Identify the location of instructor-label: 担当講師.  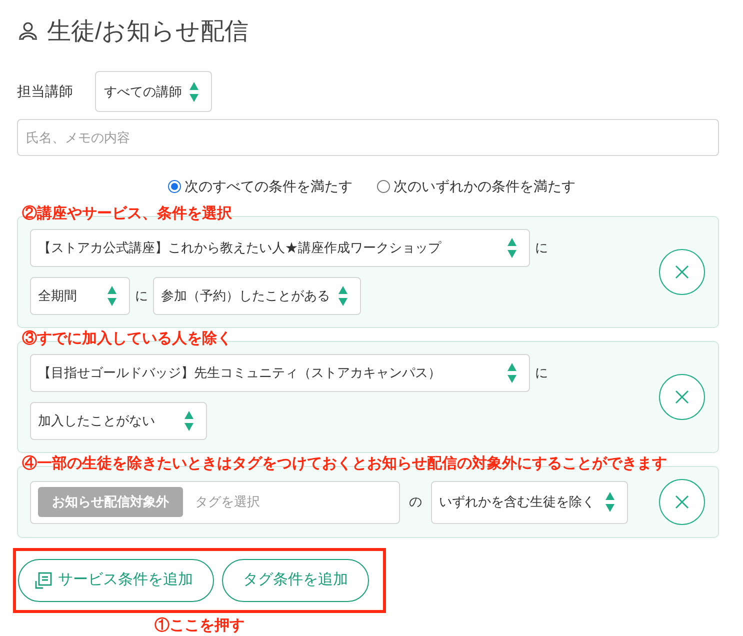
(45, 91).